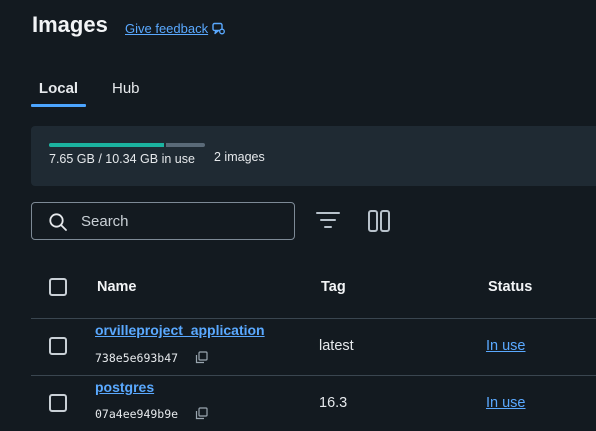 Image resolution: width=596 pixels, height=431 pixels. I want to click on filter-button, so click(328, 222).